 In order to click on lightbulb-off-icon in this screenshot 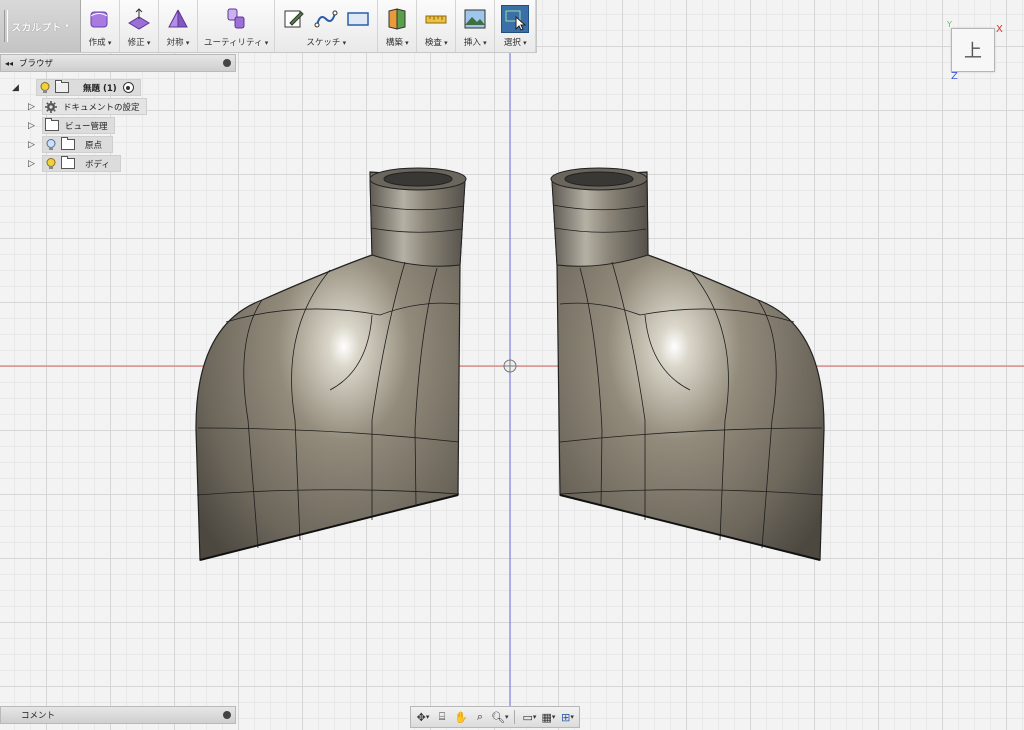, I will do `click(51, 144)`.